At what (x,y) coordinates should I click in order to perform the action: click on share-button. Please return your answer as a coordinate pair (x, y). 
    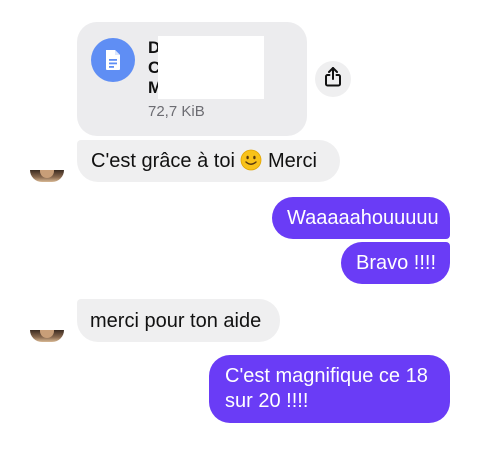
    Looking at the image, I should click on (333, 79).